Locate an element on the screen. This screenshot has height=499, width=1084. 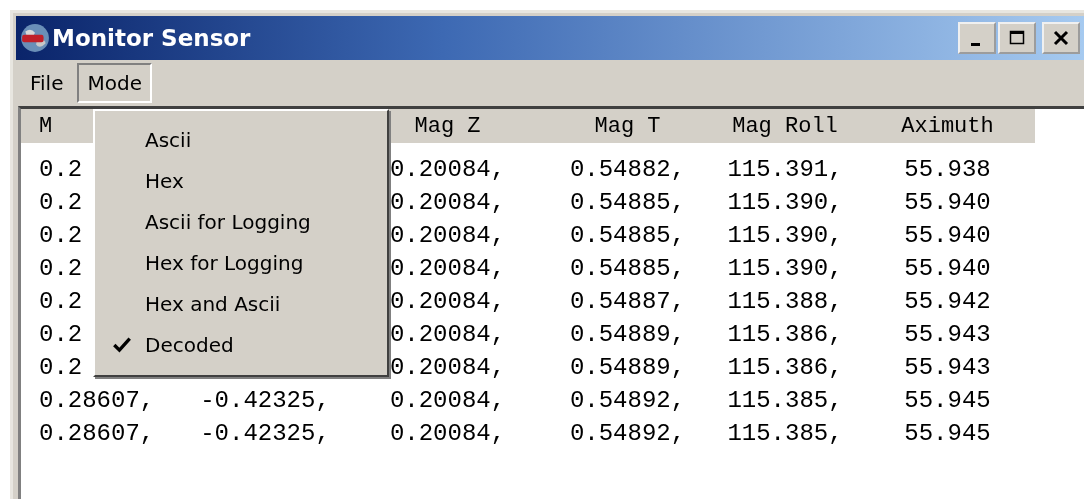
menu-option: Hex and Ascii is located at coordinates (241, 303).